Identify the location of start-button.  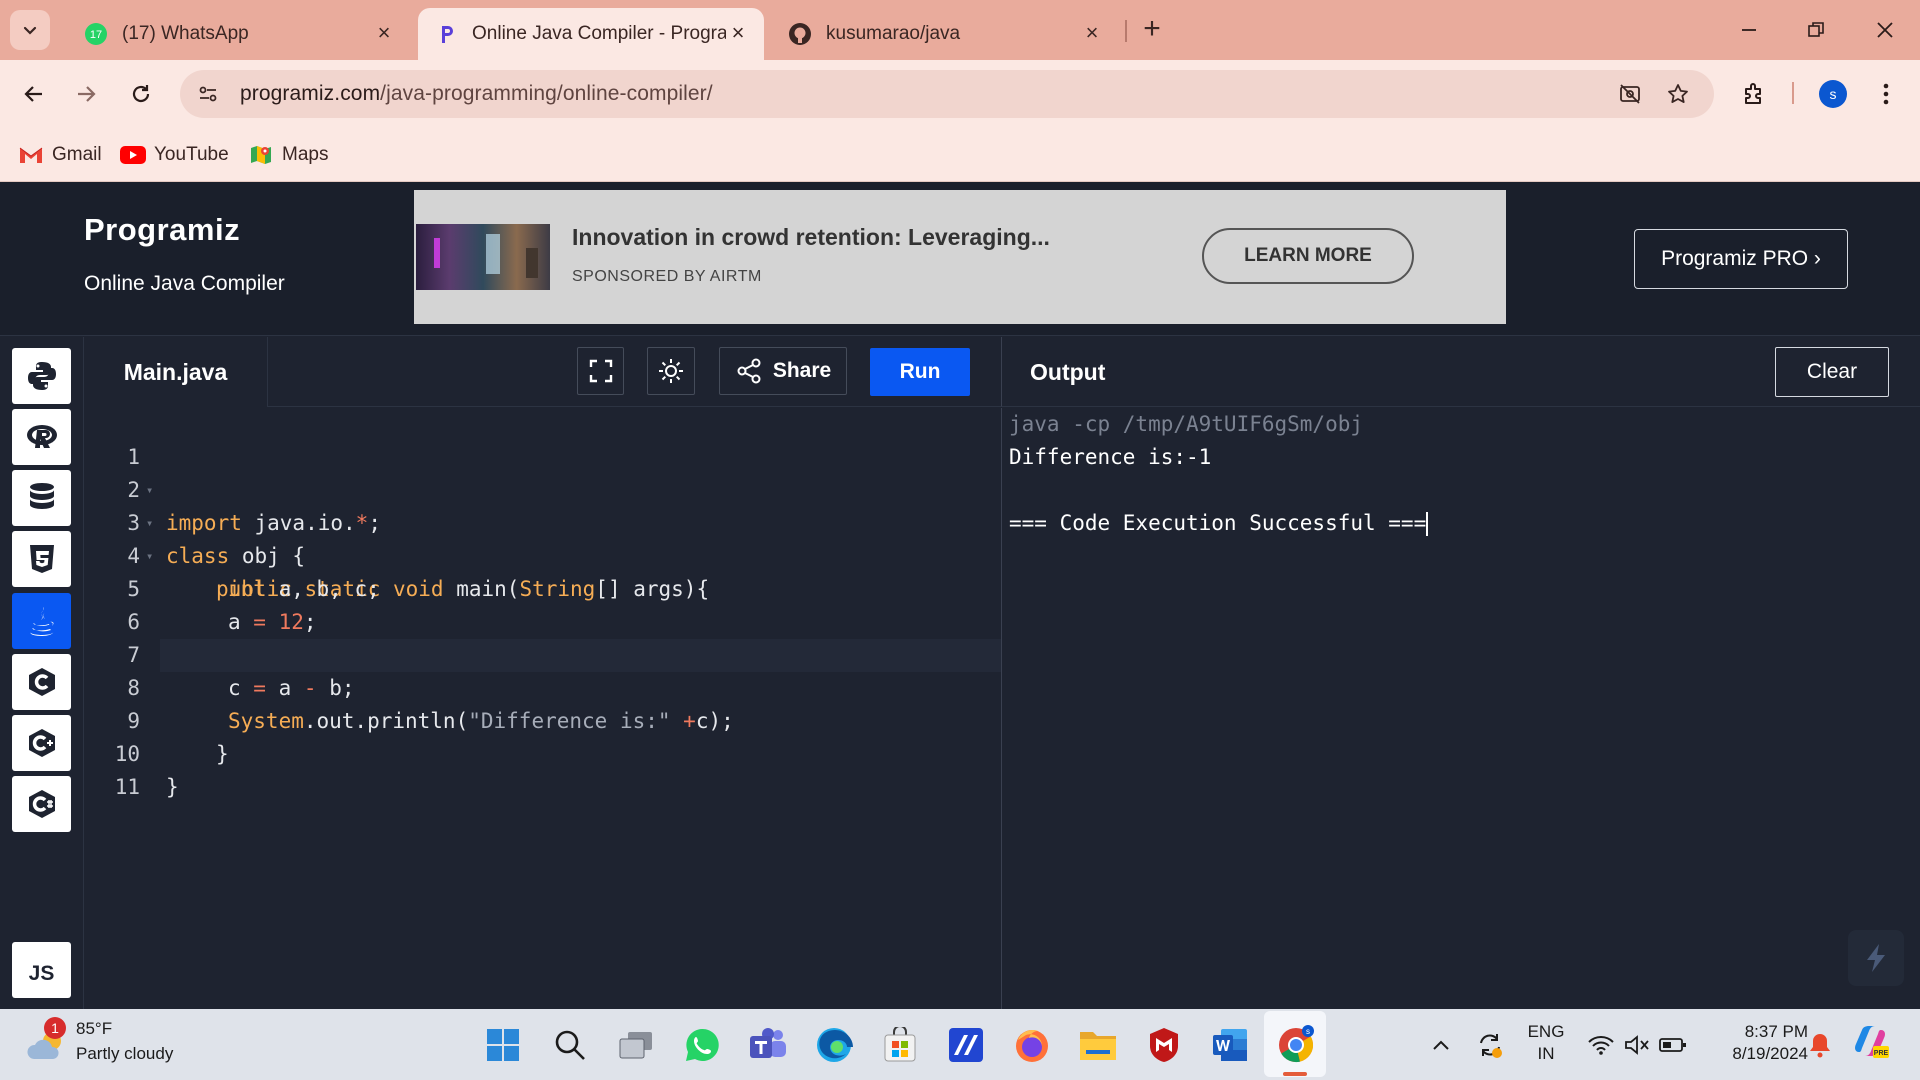
(503, 1045).